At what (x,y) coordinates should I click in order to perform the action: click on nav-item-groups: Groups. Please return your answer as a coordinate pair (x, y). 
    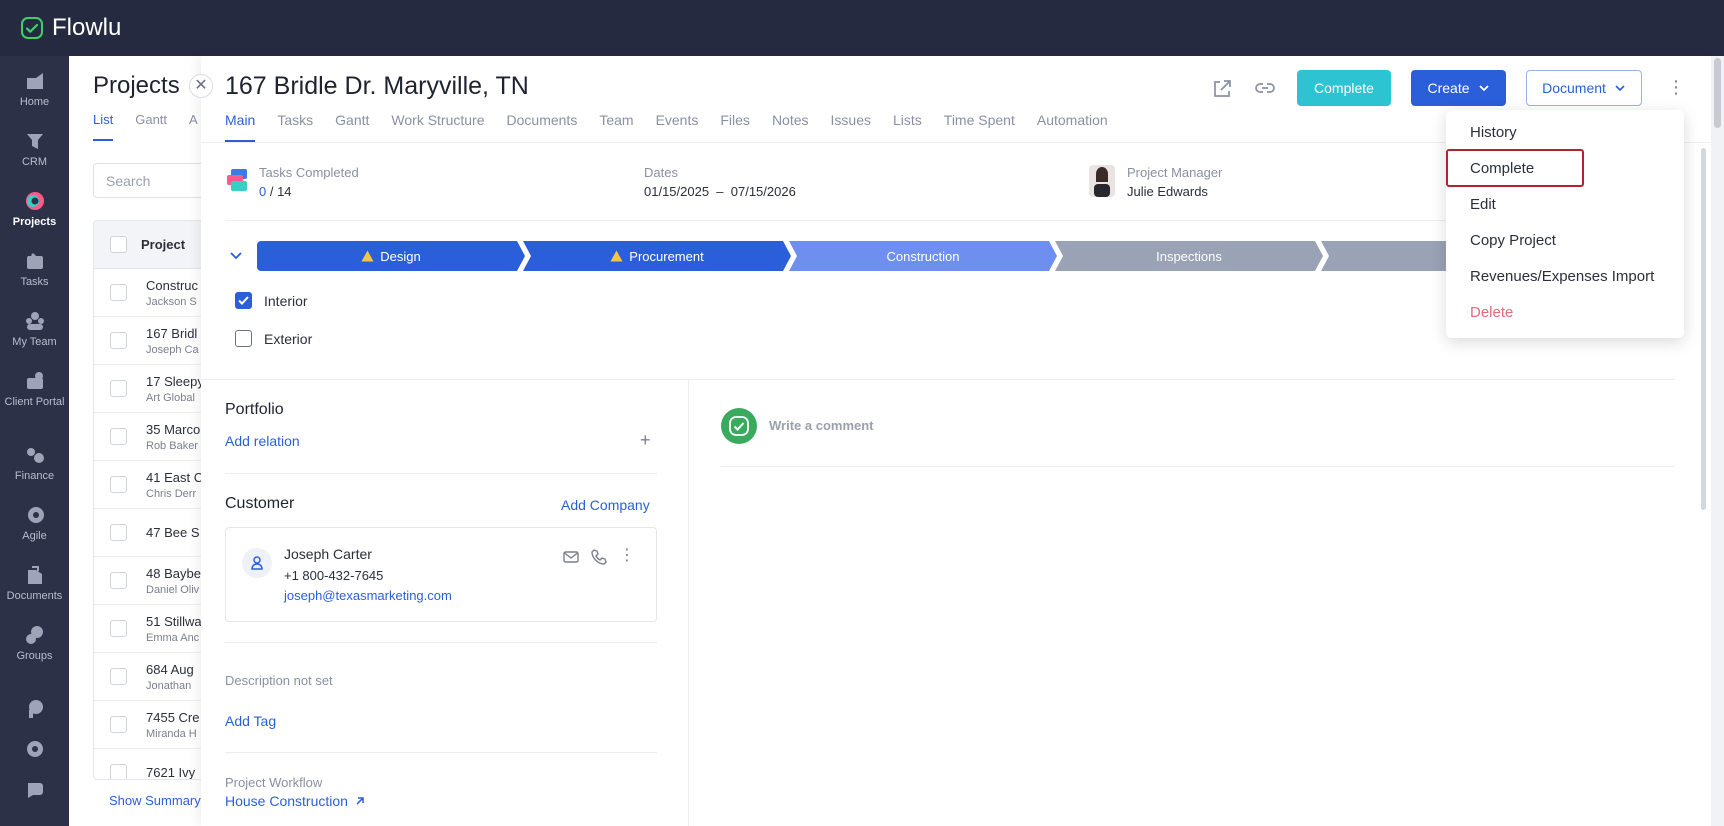
    Looking at the image, I should click on (34, 643).